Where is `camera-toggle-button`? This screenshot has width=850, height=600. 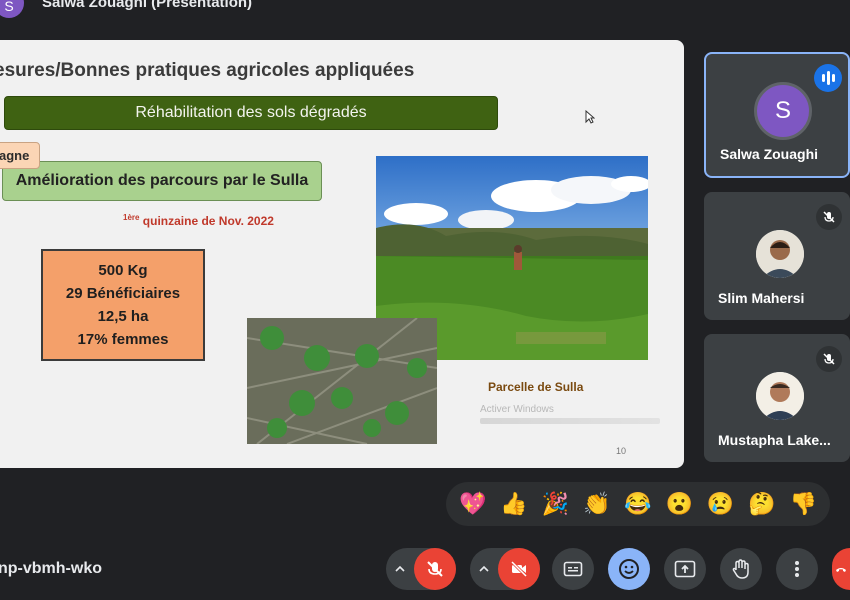
camera-toggle-button is located at coordinates (519, 569).